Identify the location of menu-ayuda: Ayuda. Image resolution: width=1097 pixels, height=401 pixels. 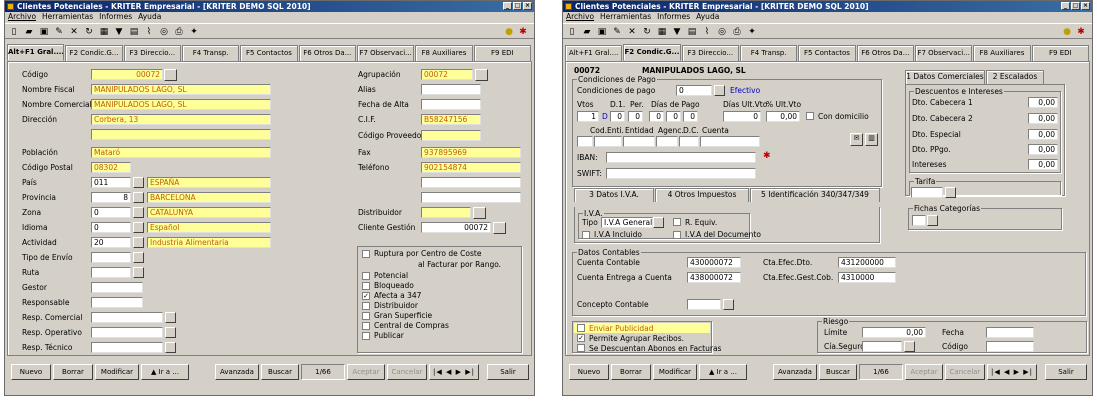
(707, 16).